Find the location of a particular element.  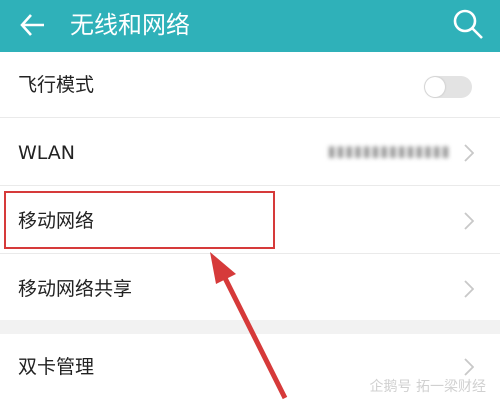

app-header: 无线和网络 is located at coordinates (250, 26).